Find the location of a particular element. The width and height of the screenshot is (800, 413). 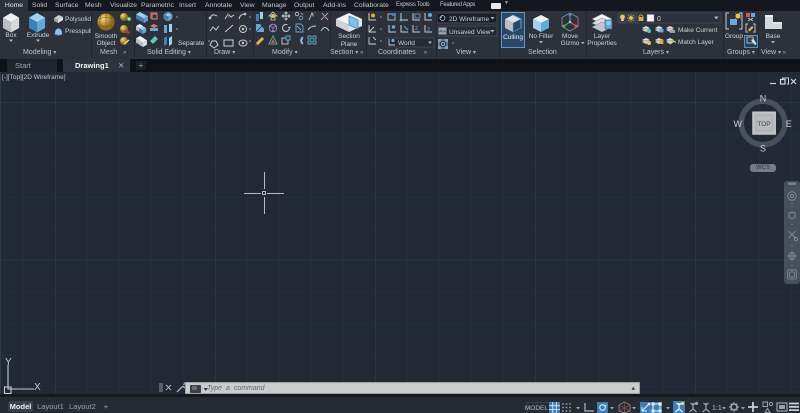

svg-text: Object is located at coordinates (106, 43).